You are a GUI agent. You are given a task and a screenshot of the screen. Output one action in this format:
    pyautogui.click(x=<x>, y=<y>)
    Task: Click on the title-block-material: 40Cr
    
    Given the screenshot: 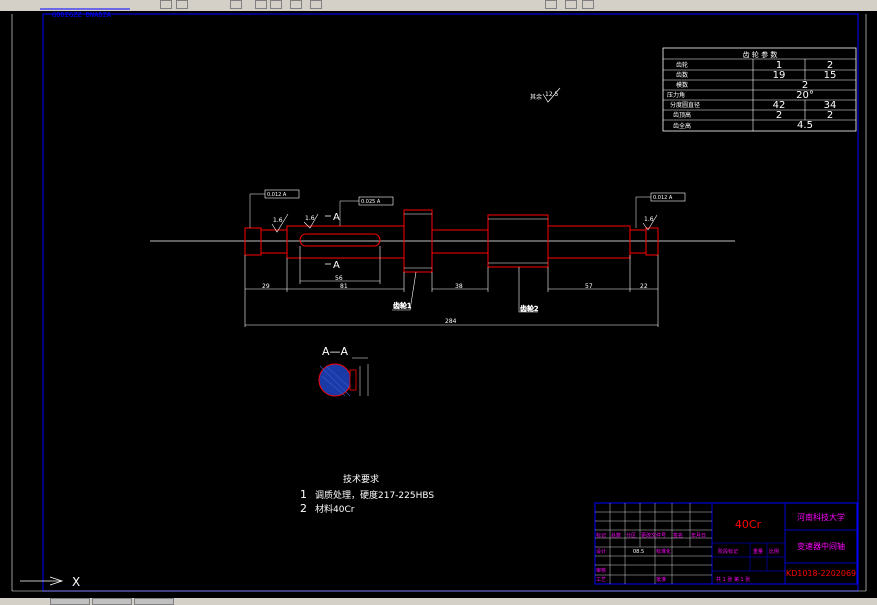 What is the action you would take?
    pyautogui.click(x=748, y=524)
    